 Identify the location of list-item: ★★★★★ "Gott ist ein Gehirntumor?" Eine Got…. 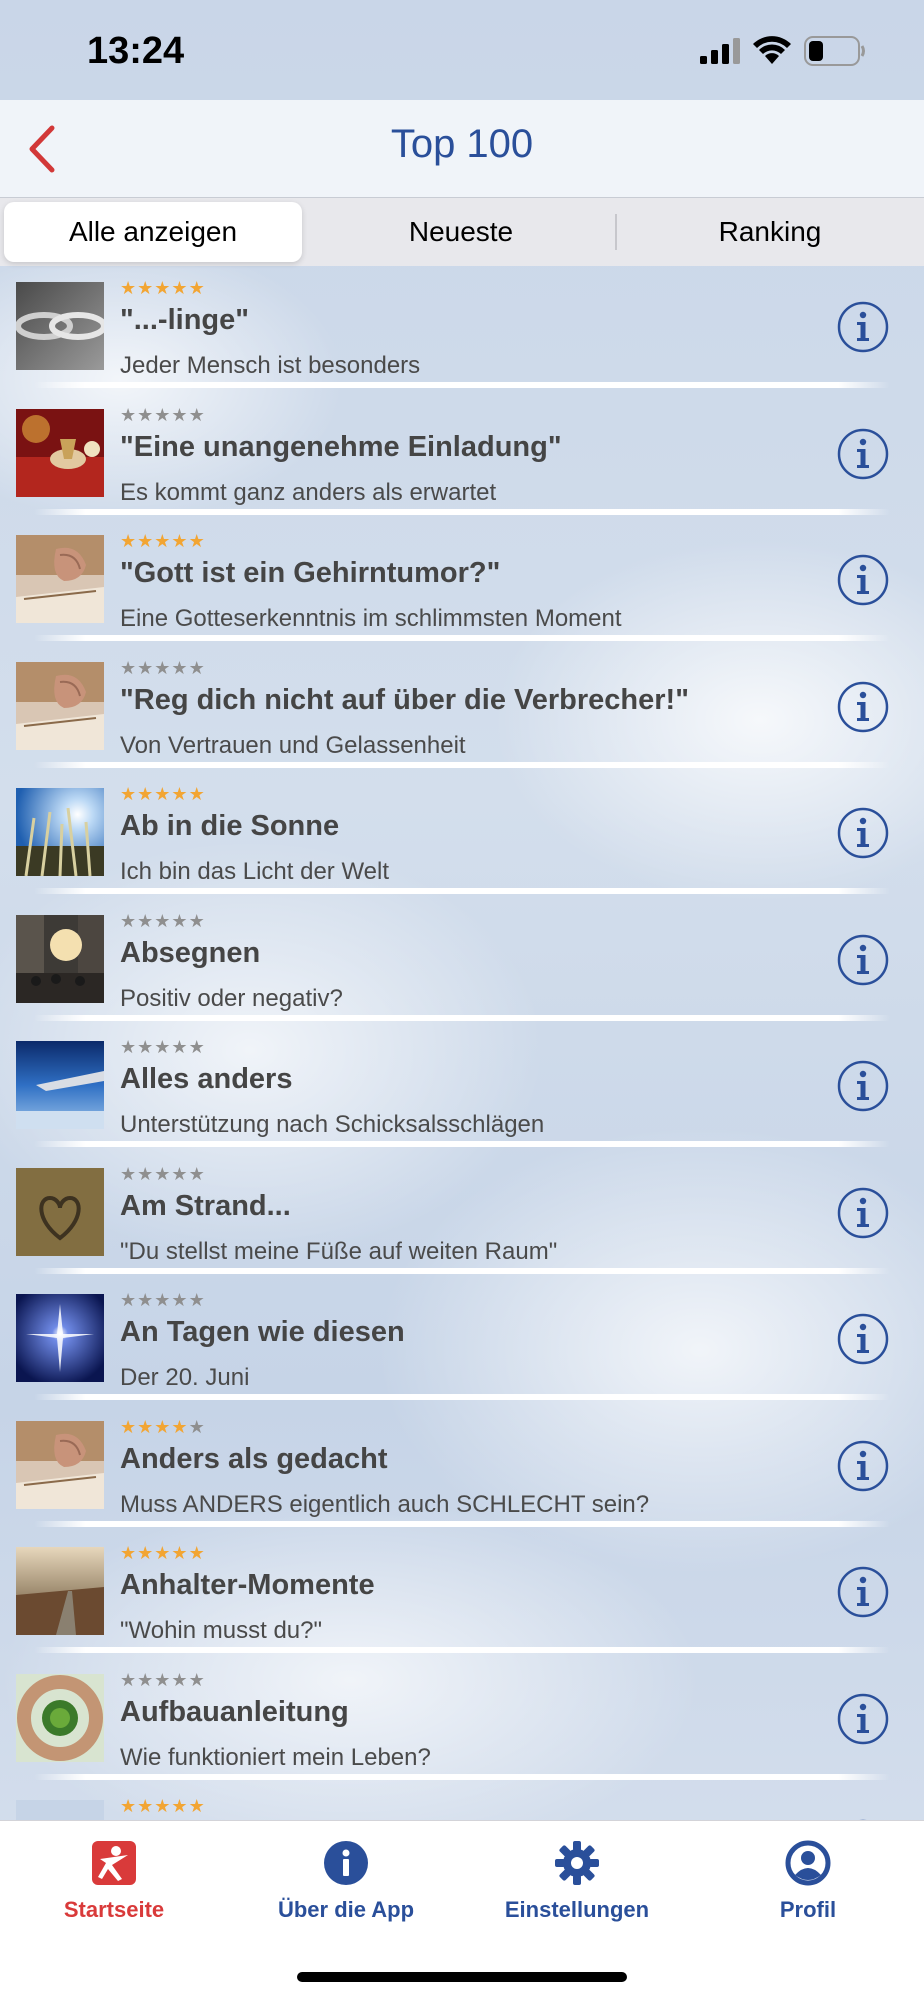
(462, 582).